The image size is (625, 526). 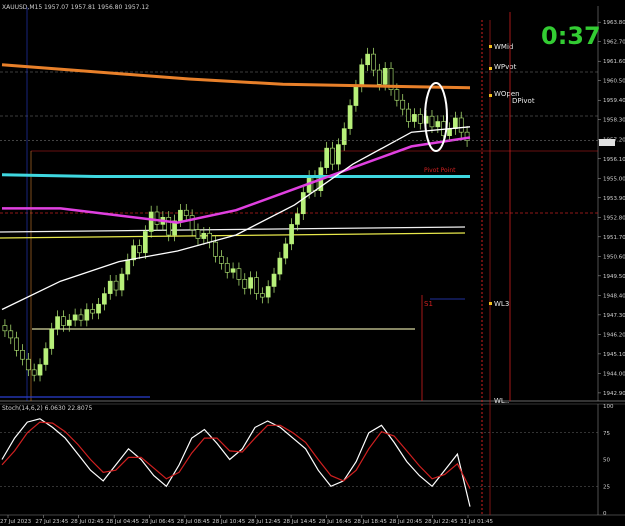 What do you see at coordinates (614, 43) in the screenshot?
I see `y-tick-label-18: 1962.70` at bounding box center [614, 43].